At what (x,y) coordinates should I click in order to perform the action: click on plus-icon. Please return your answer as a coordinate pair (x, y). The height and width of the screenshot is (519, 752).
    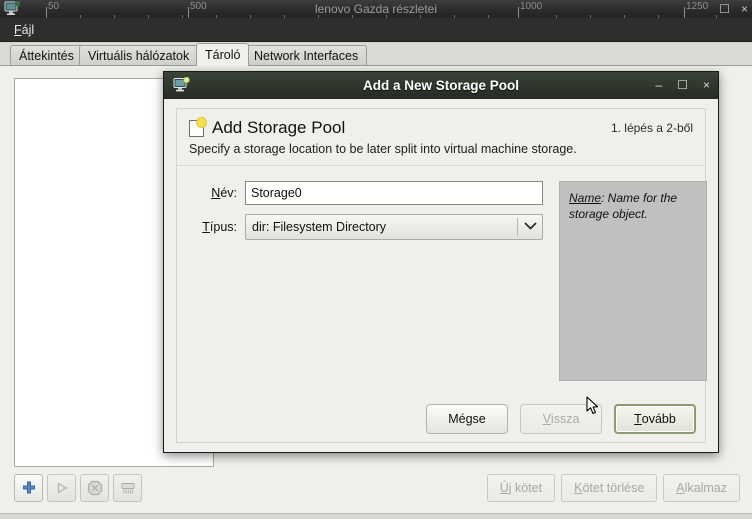
    Looking at the image, I should click on (28, 487).